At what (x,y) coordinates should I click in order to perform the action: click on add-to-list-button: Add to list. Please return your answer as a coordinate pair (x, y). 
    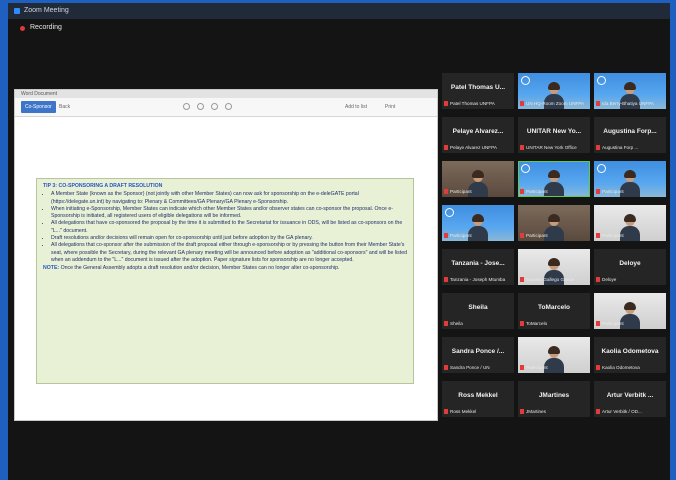
    Looking at the image, I should click on (356, 107).